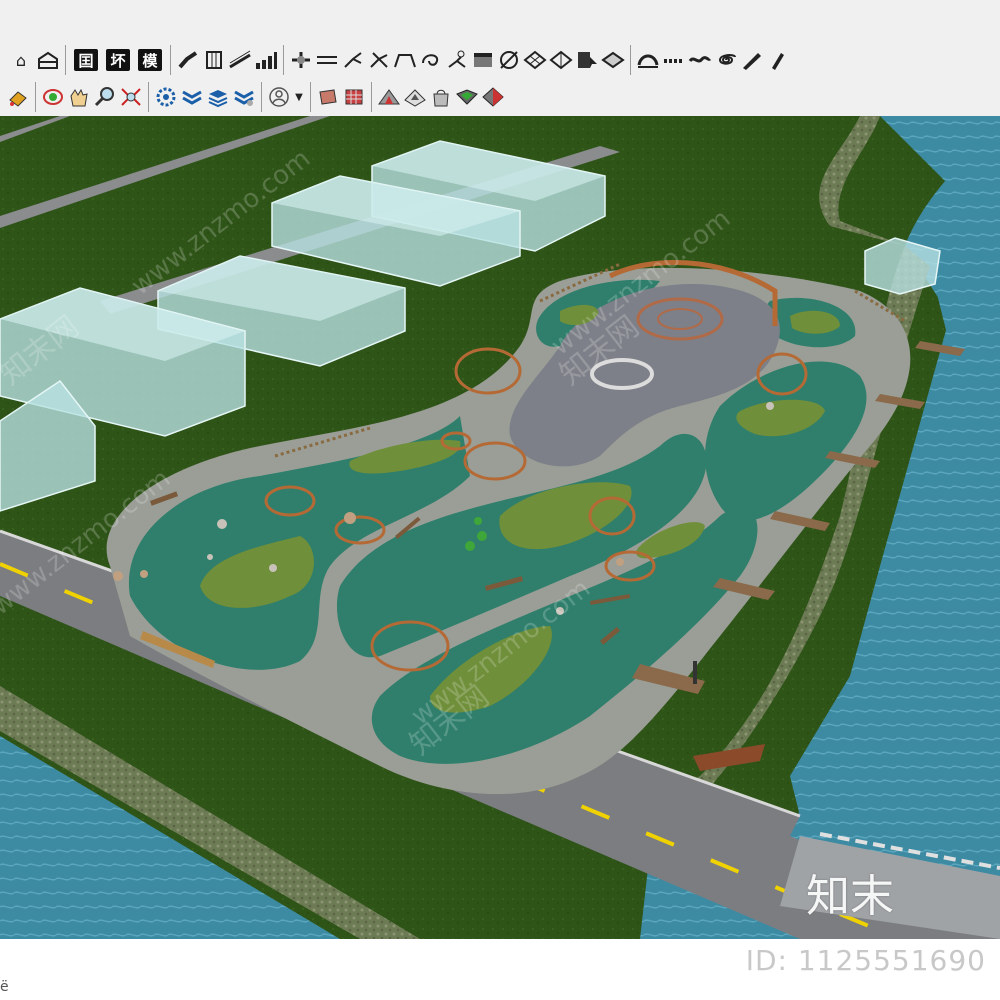  I want to click on dropdown-arrow-icon: ▼, so click(299, 97).